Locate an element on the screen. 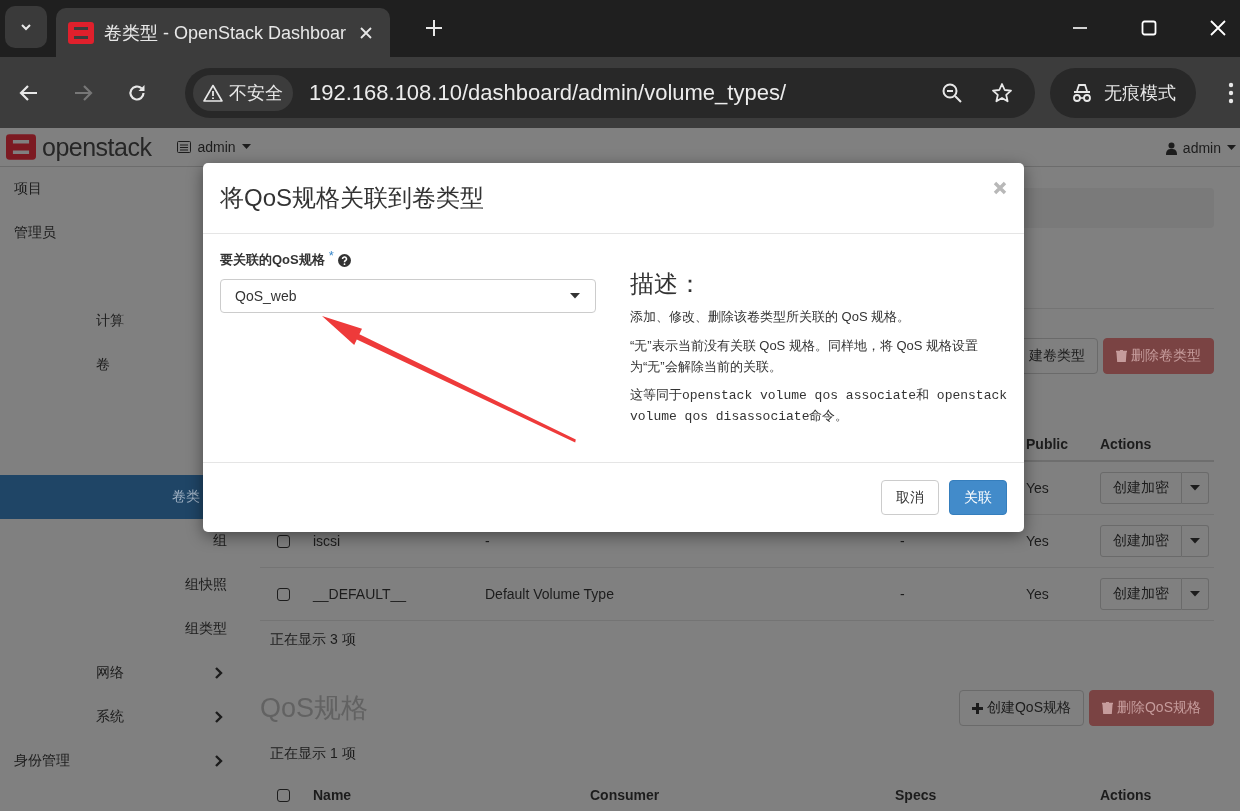 The height and width of the screenshot is (811, 1240). sidebar-item: 系统 is located at coordinates (115, 717).